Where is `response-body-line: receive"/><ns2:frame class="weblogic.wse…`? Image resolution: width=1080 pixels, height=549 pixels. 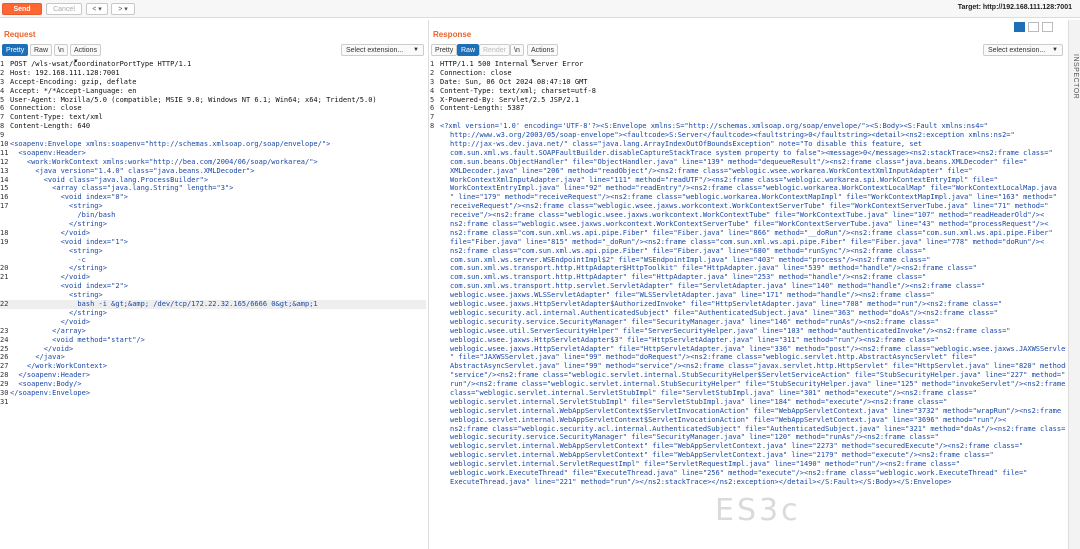
response-body-line: receive"/><ns2:frame class="weblogic.wse… is located at coordinates (748, 215).